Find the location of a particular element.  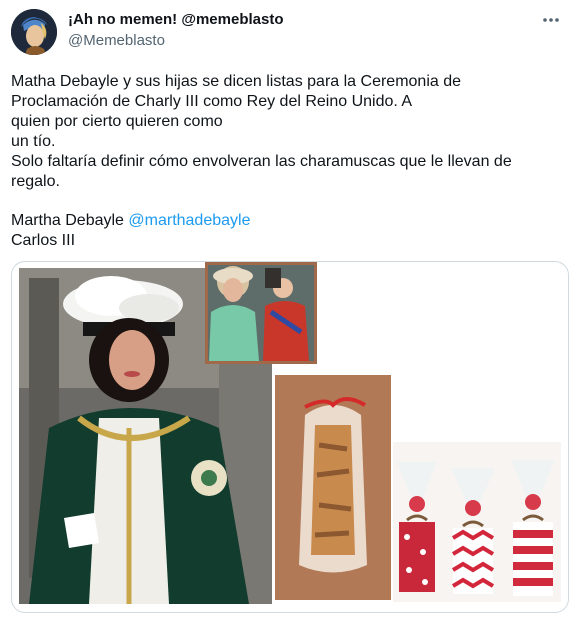

avatar is located at coordinates (34, 32).